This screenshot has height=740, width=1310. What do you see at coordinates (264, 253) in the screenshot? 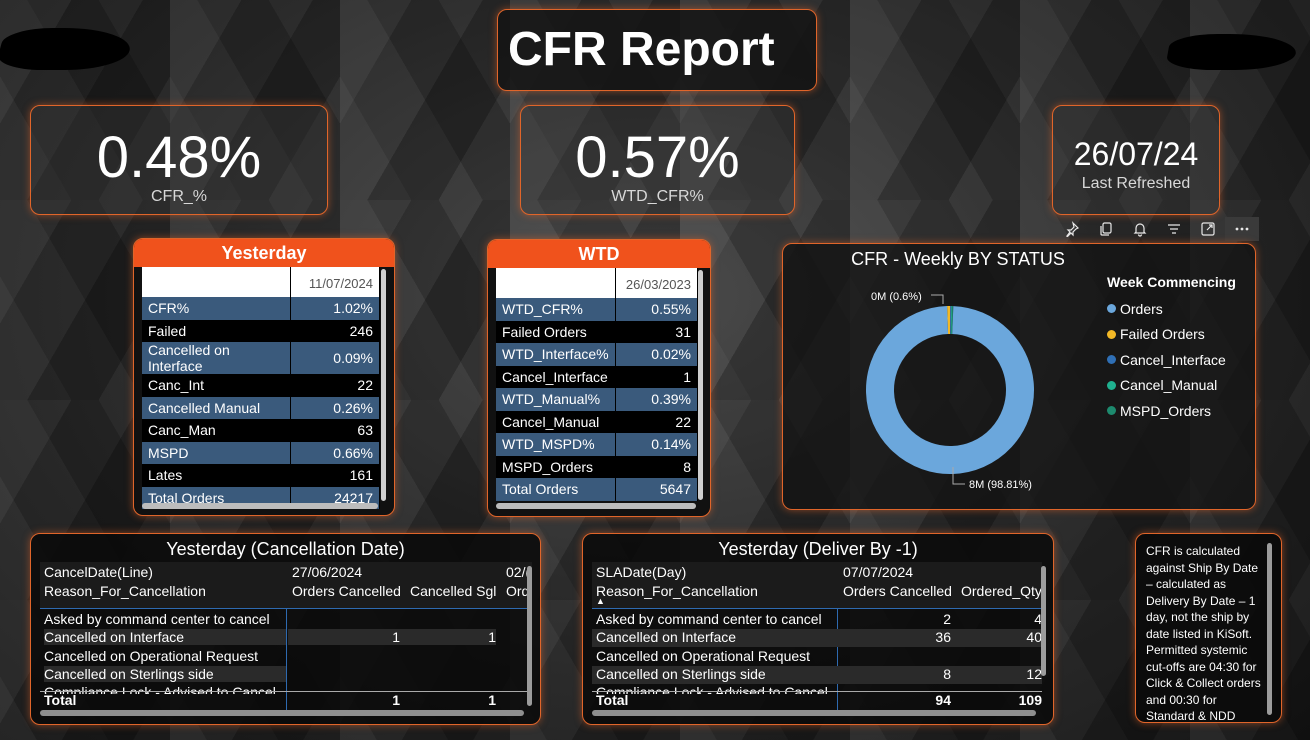
I see `matrix-header: Yesterday` at bounding box center [264, 253].